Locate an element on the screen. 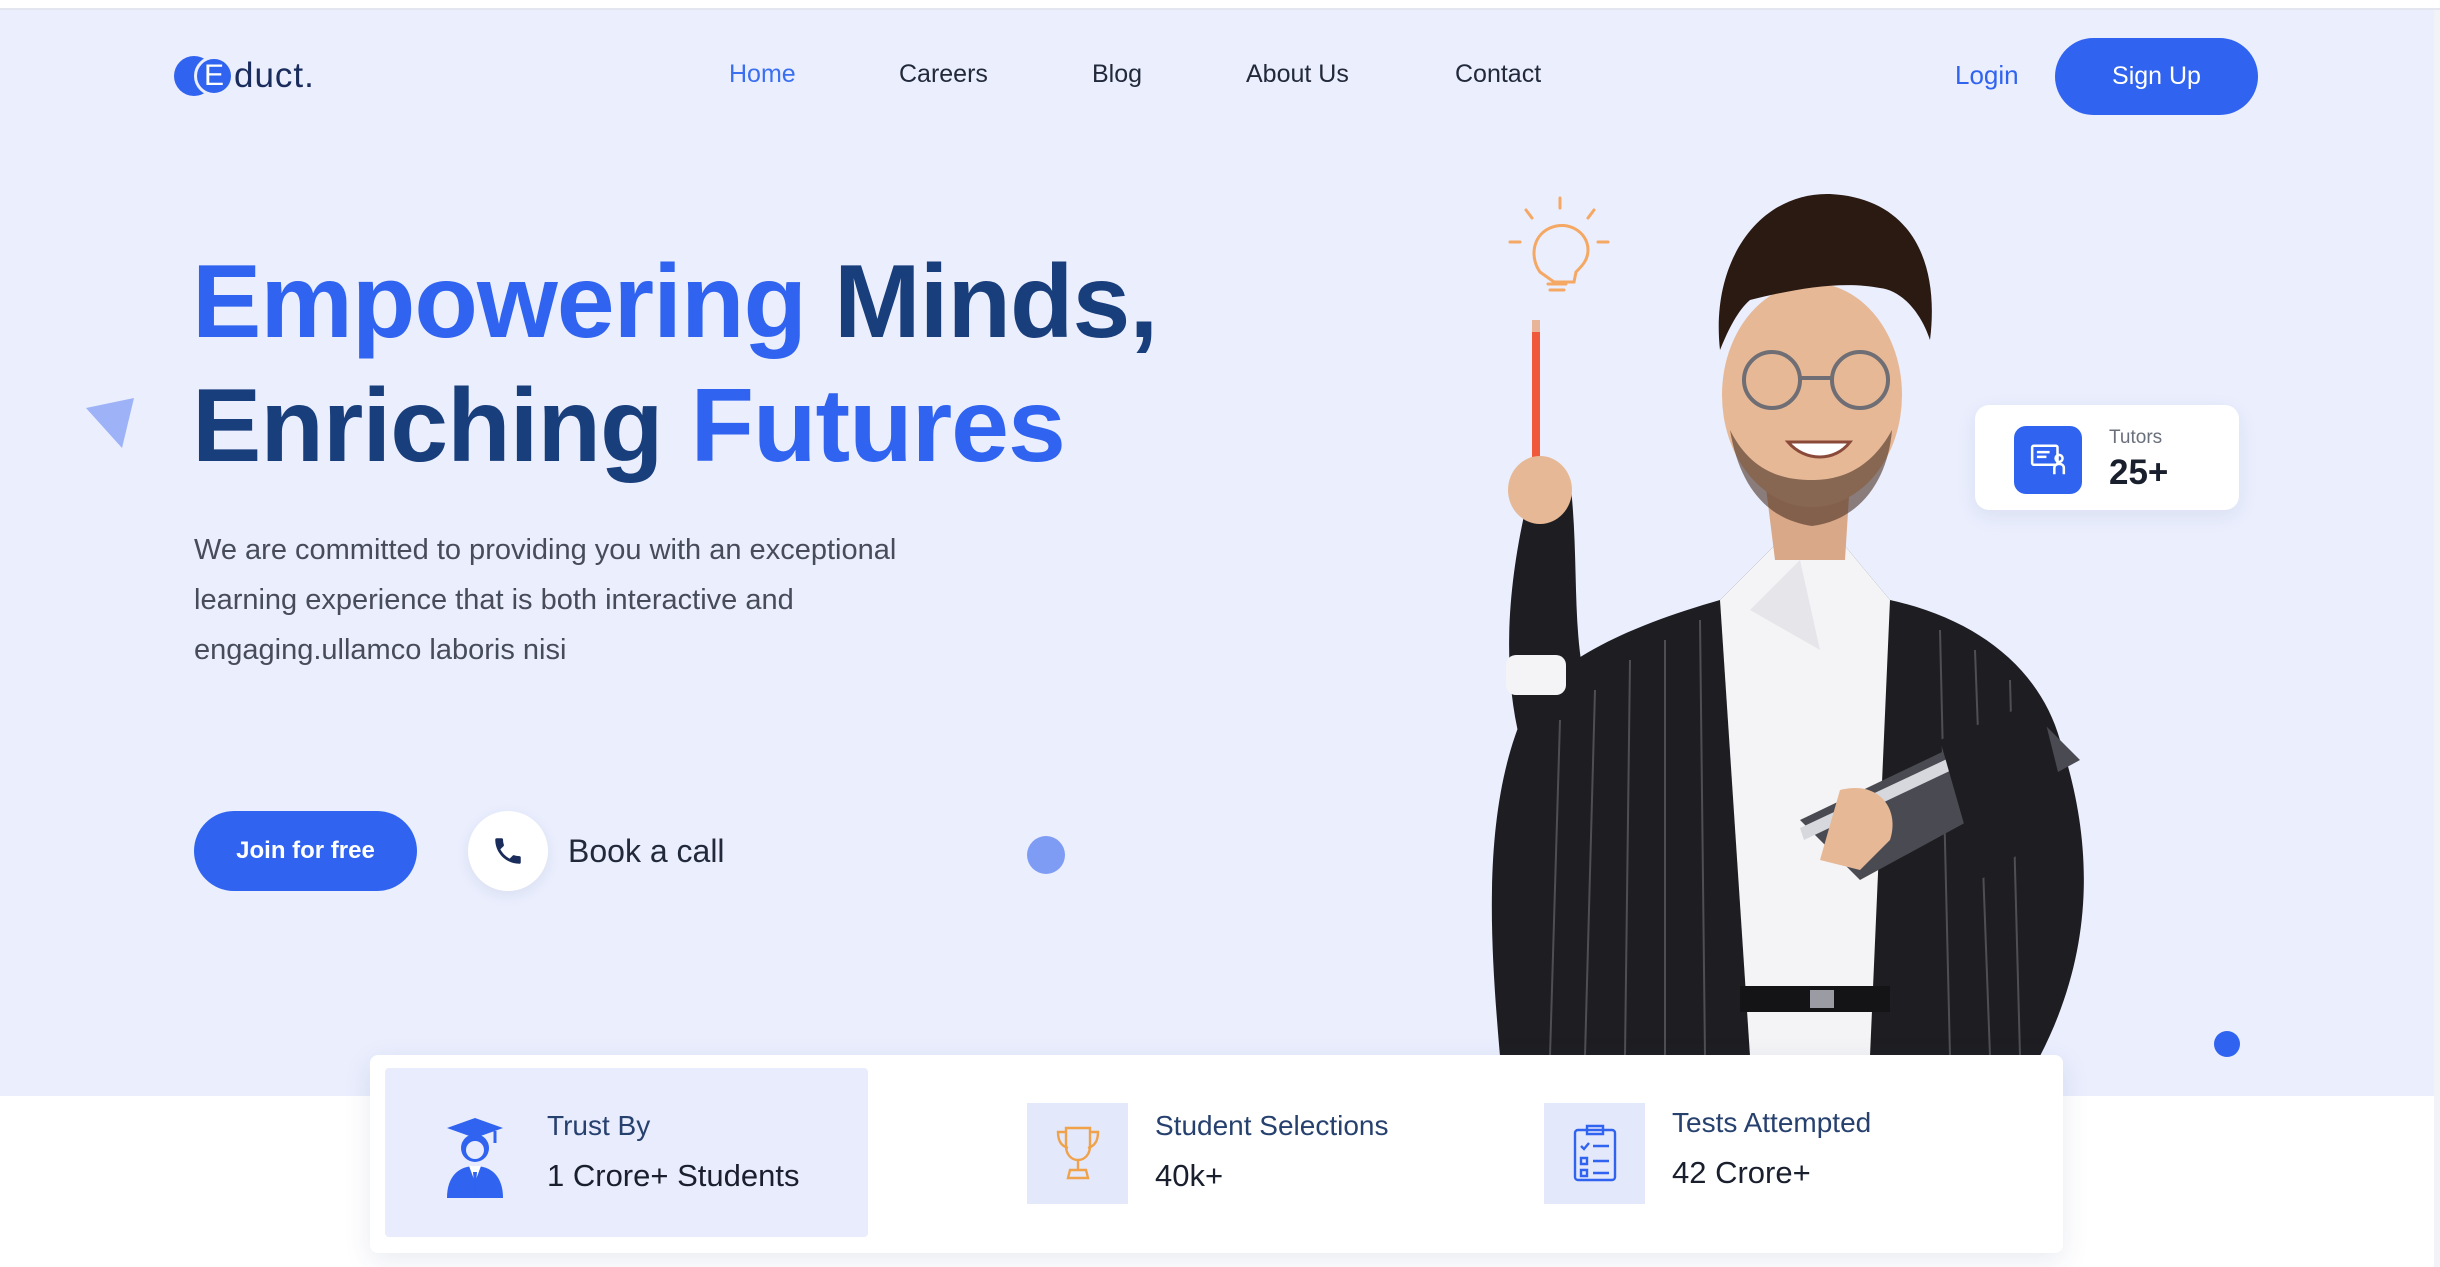  tutor-board-icon is located at coordinates (2048, 460).